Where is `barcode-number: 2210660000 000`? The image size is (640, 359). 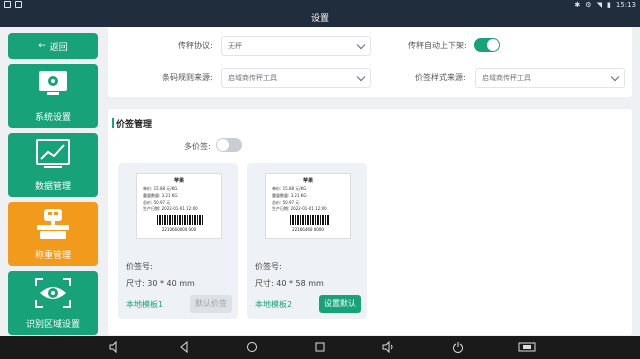 barcode-number: 2210660000 000 is located at coordinates (179, 229).